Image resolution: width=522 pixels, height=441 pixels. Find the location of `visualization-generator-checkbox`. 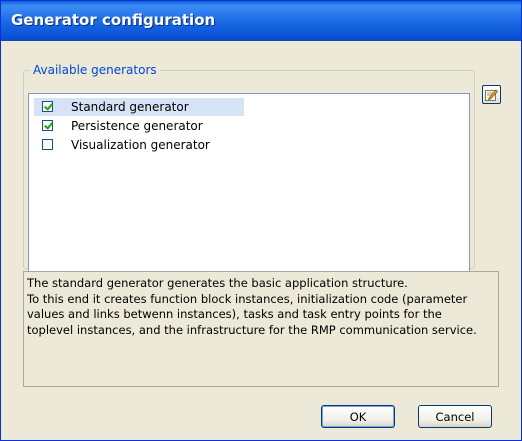

visualization-generator-checkbox is located at coordinates (47, 144).